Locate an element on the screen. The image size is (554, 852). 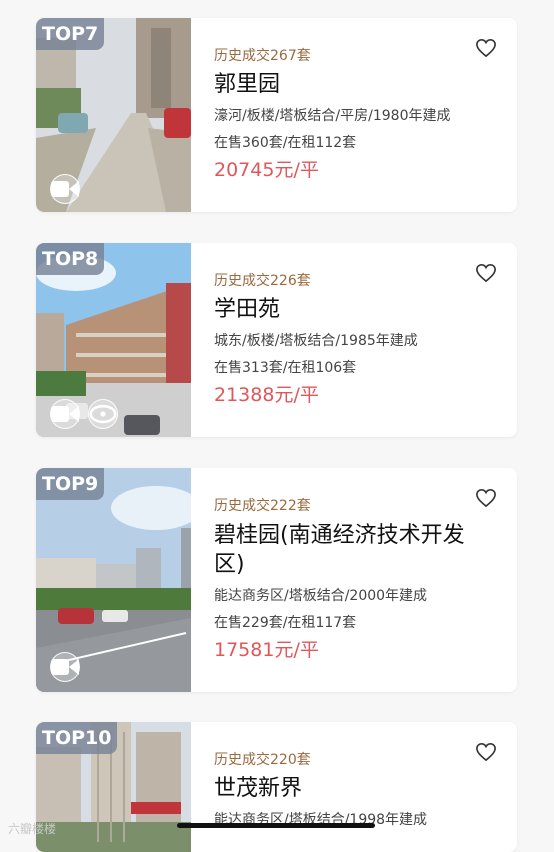
deal-count: 历史成交267套 is located at coordinates (262, 56).